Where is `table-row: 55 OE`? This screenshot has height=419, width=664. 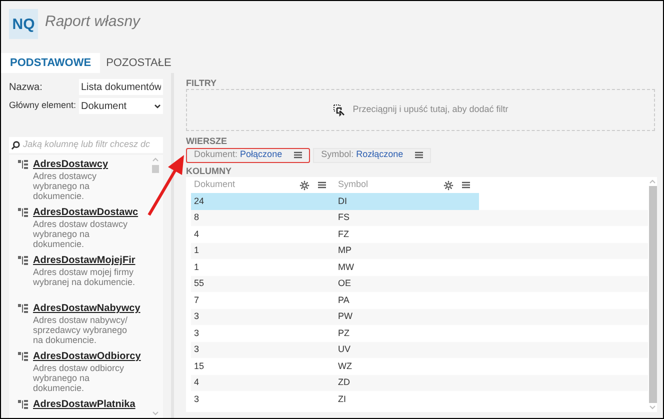 table-row: 55 OE is located at coordinates (419, 284).